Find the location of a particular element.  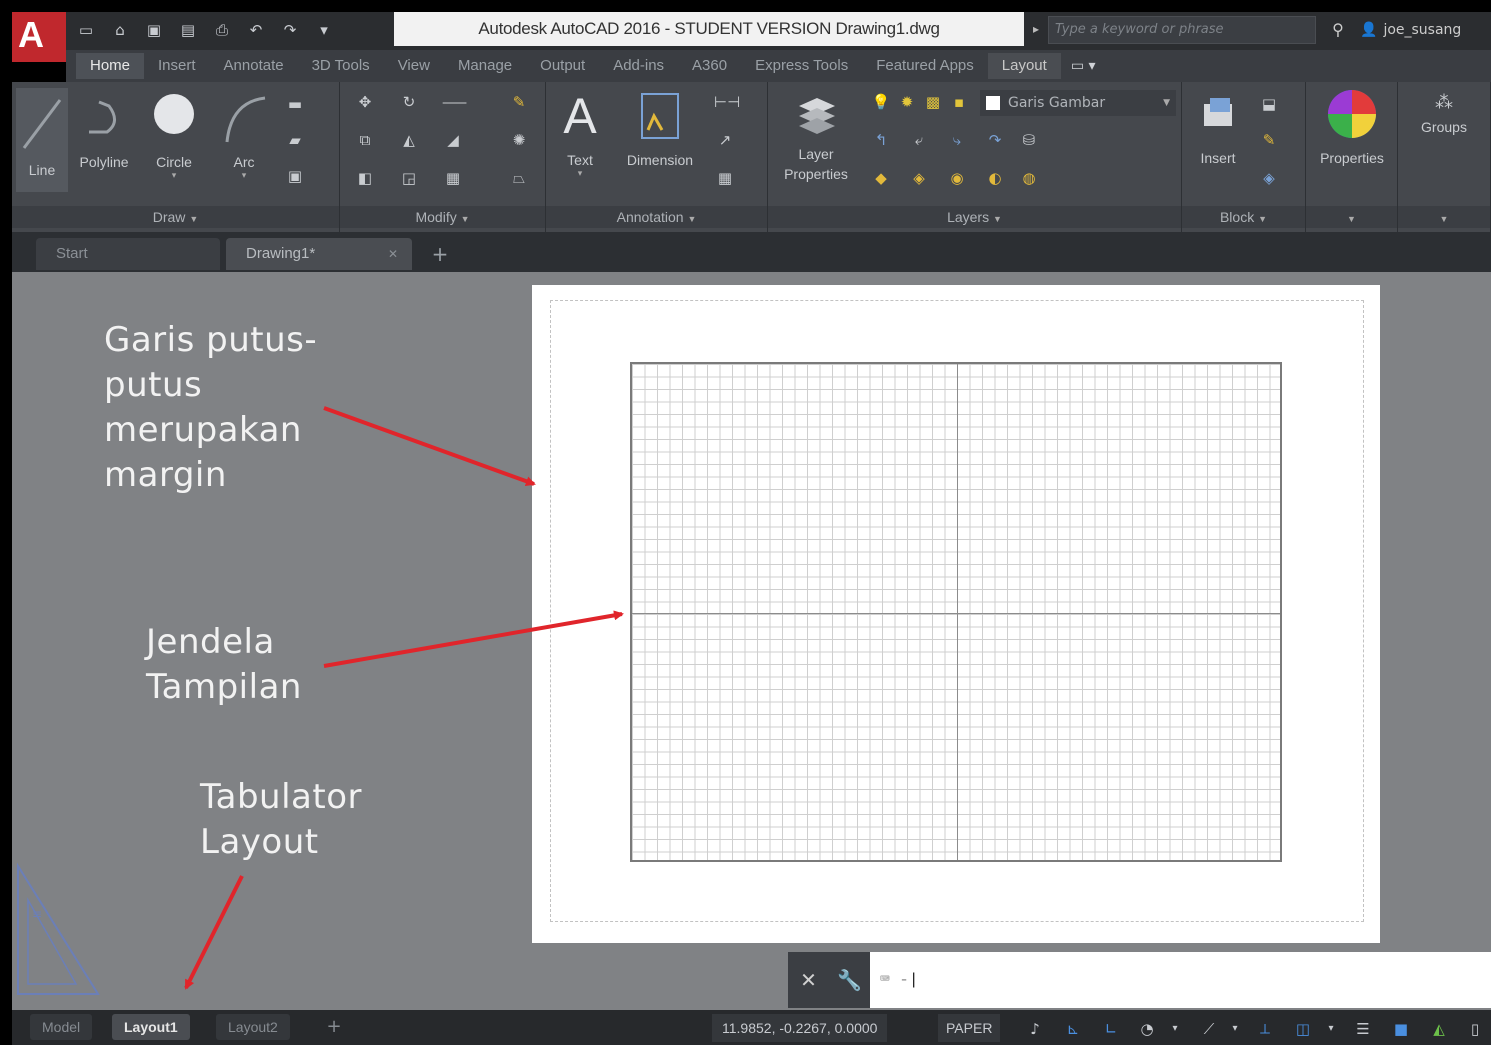

attribute-icon: ◈ is located at coordinates (1269, 178).